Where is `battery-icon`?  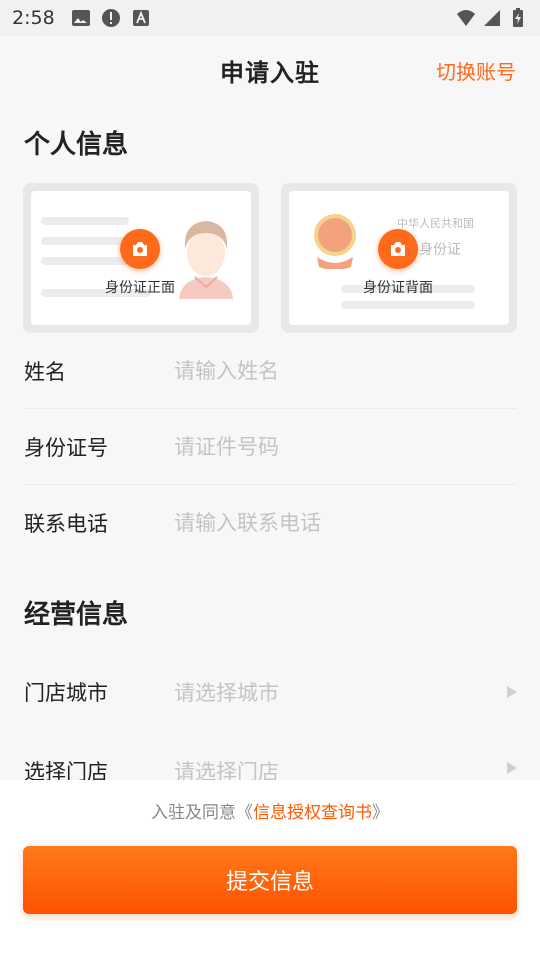 battery-icon is located at coordinates (518, 17).